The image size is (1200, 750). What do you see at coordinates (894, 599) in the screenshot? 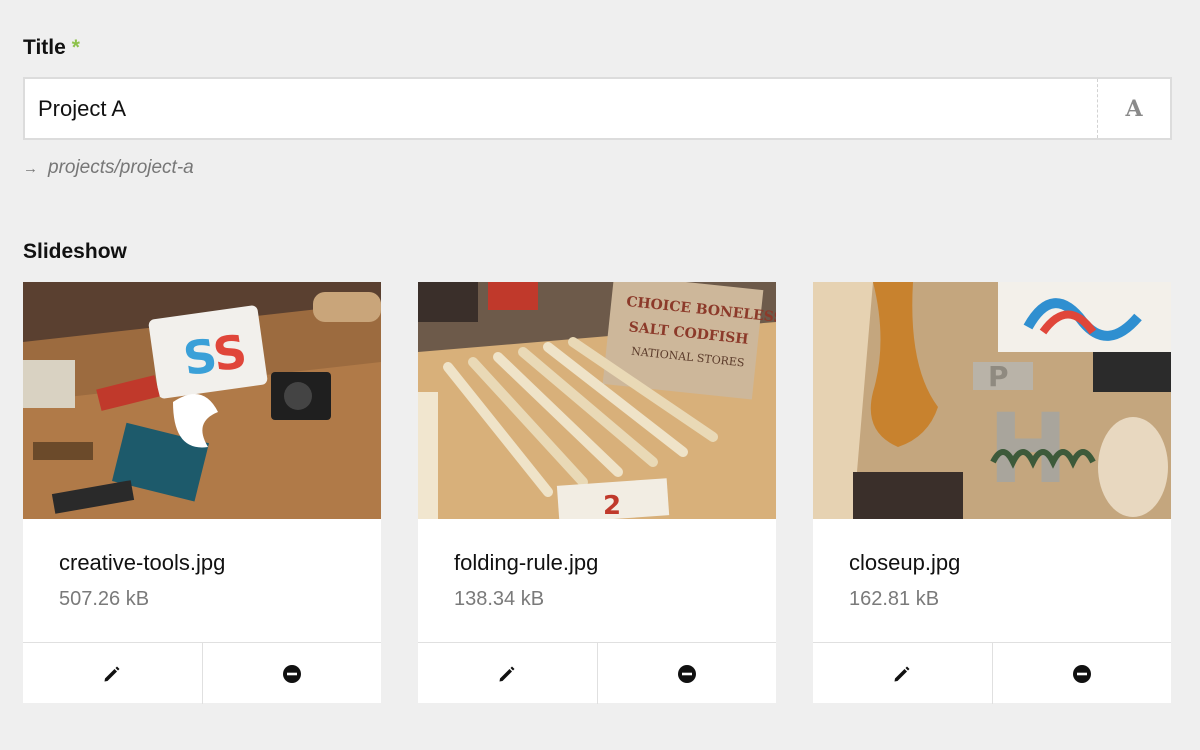
I see `file-size: 162.81 kB` at bounding box center [894, 599].